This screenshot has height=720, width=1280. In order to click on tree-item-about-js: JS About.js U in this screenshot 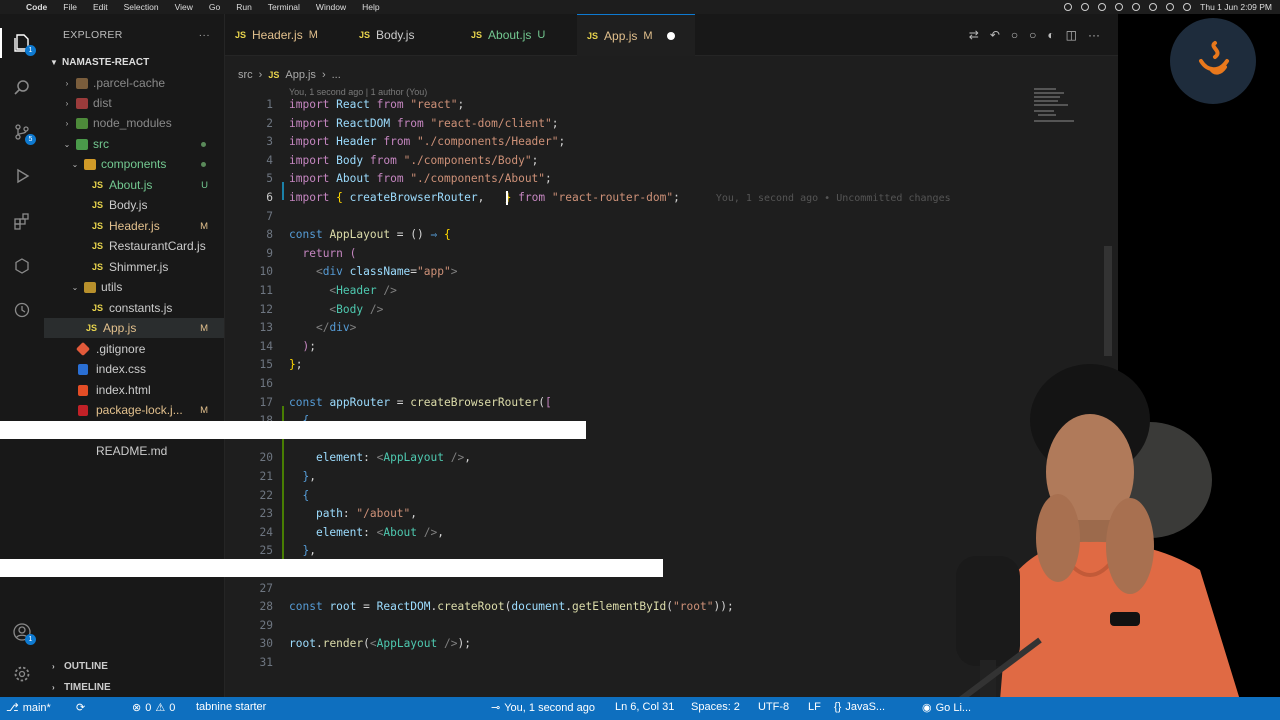, I will do `click(134, 185)`.